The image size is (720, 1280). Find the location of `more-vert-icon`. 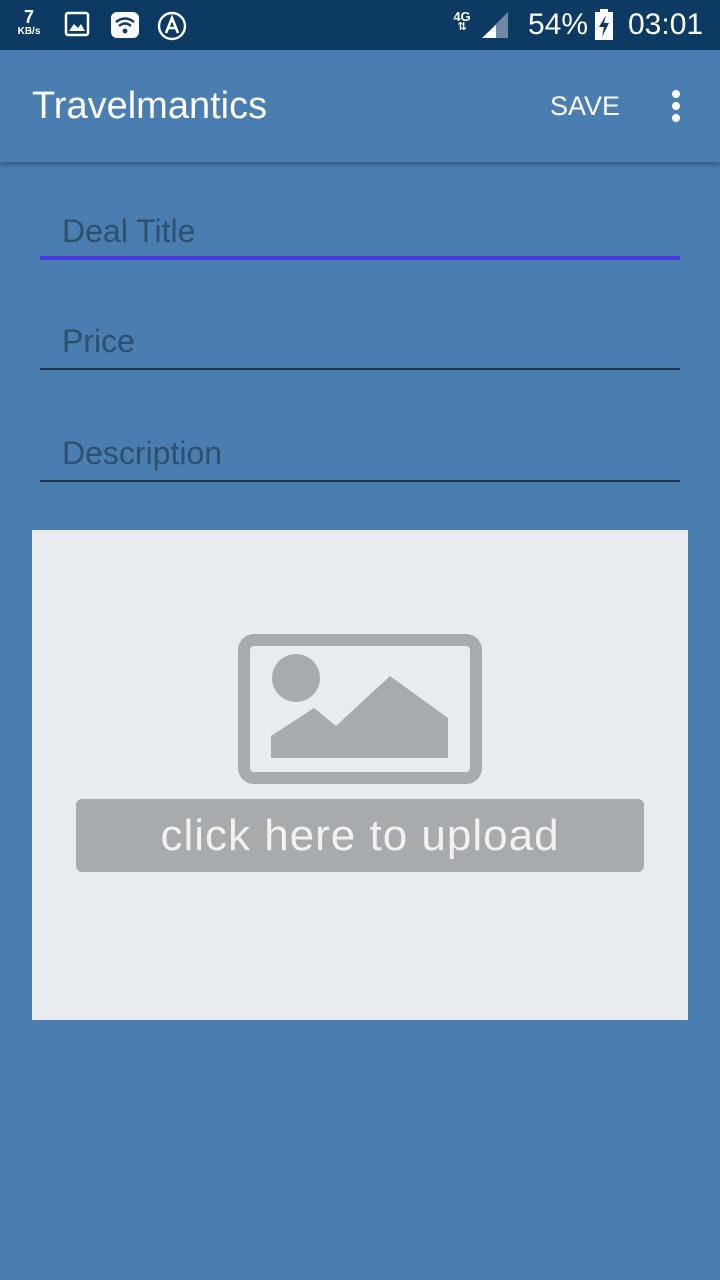

more-vert-icon is located at coordinates (676, 106).